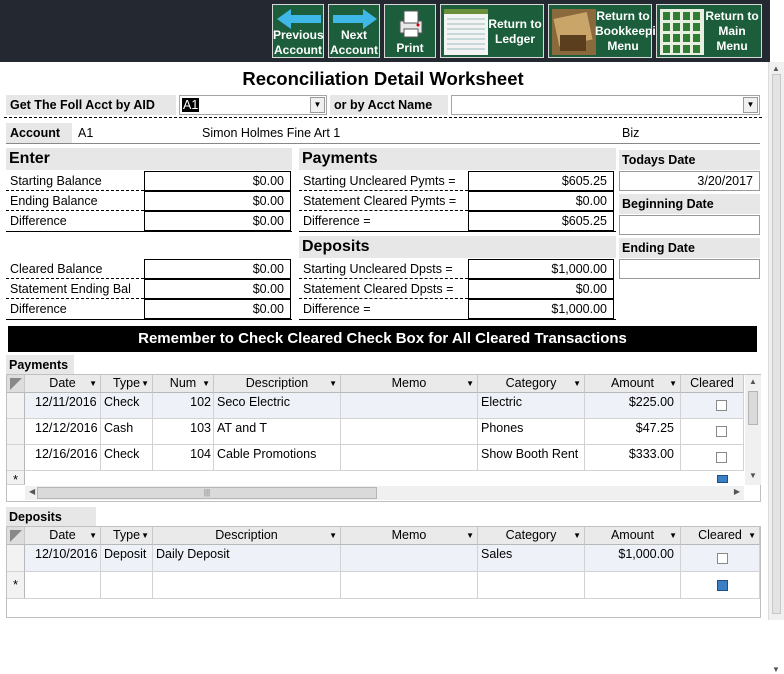 The height and width of the screenshot is (674, 784). I want to click on table-cell: Electric, so click(531, 406).